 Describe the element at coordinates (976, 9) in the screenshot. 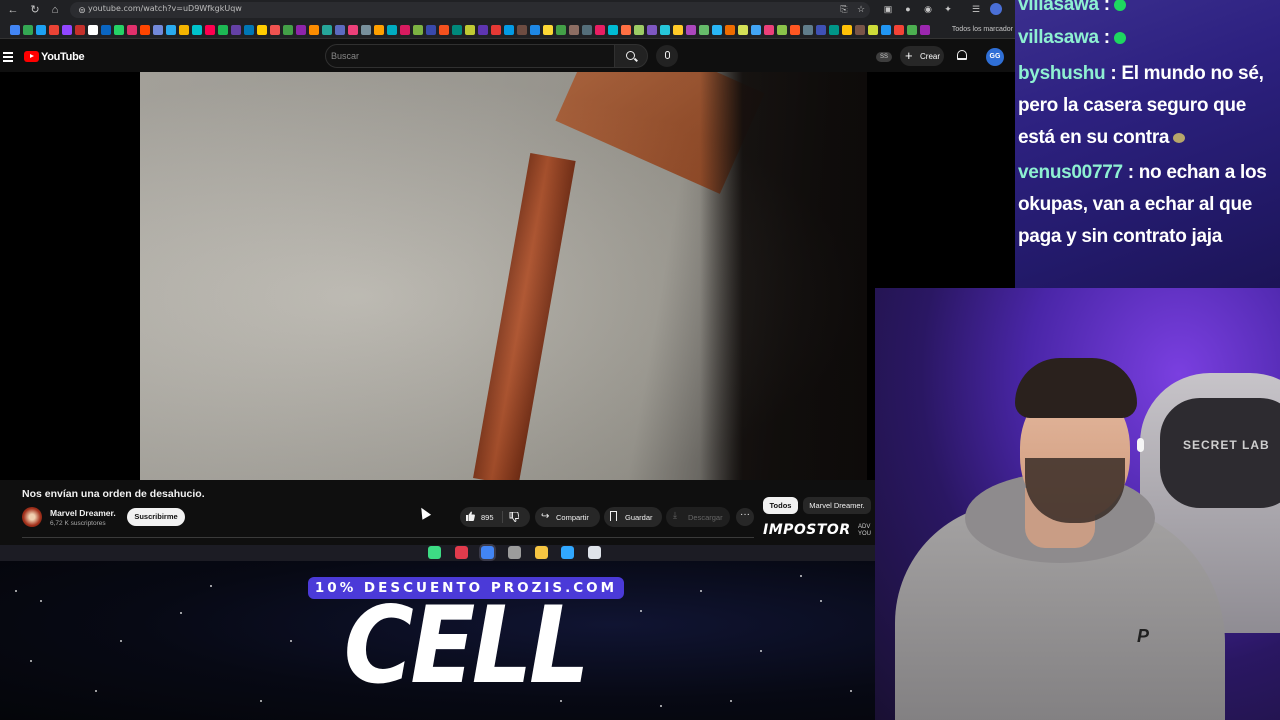

I see `tab-search-icon: ☰` at that location.